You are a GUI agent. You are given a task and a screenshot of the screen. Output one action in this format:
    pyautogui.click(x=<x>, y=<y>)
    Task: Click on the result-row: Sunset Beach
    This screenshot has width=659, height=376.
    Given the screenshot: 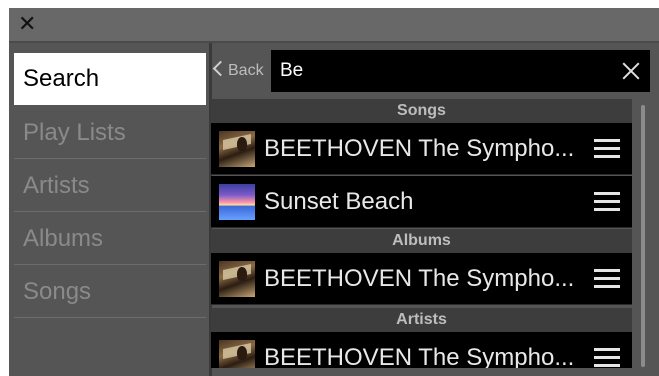 What is the action you would take?
    pyautogui.click(x=421, y=202)
    